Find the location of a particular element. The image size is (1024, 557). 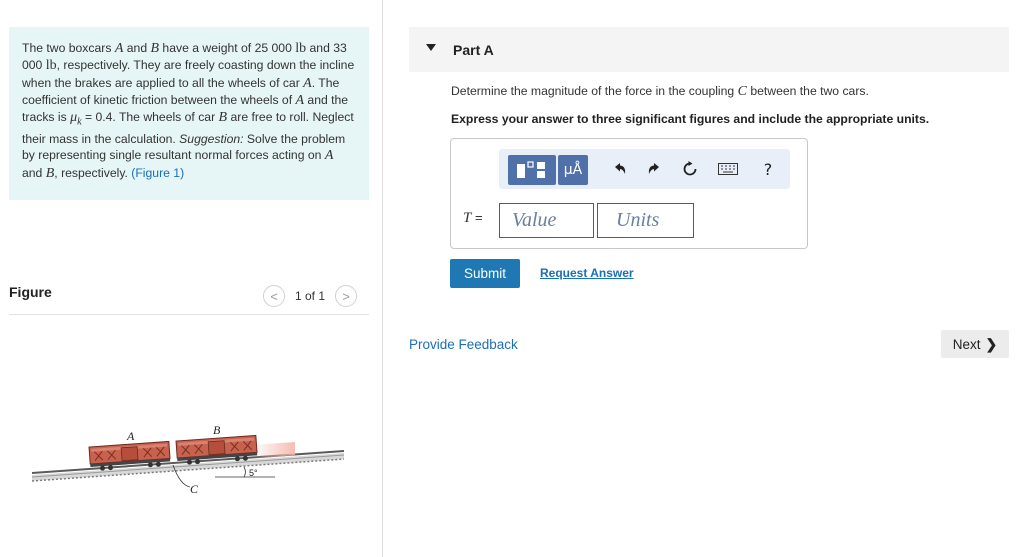

figure-title: Figure is located at coordinates (30, 292).